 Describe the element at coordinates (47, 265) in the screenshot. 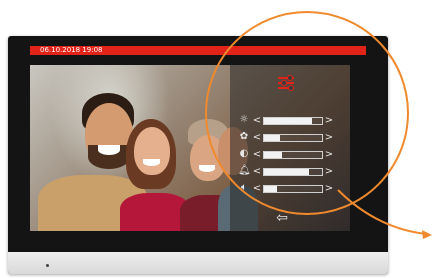

I see `home-button` at that location.